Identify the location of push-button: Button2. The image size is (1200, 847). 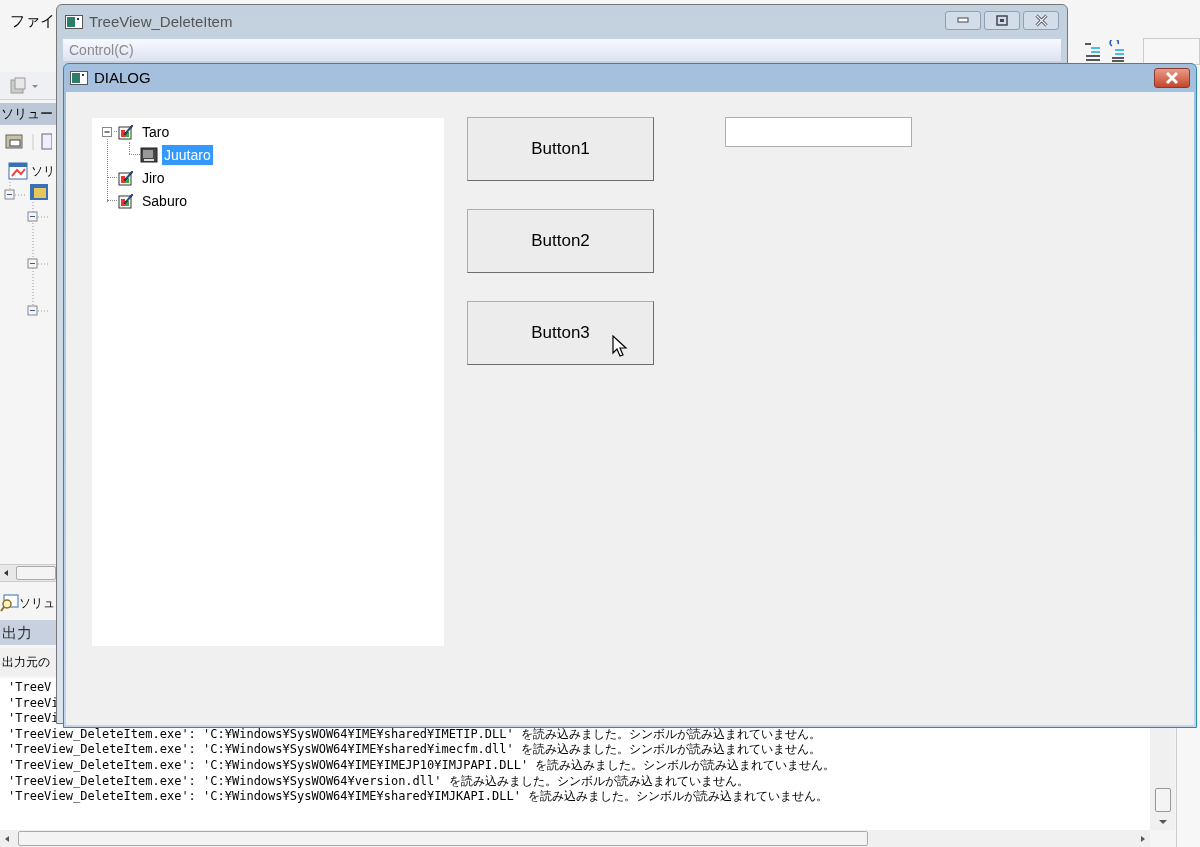
(560, 241).